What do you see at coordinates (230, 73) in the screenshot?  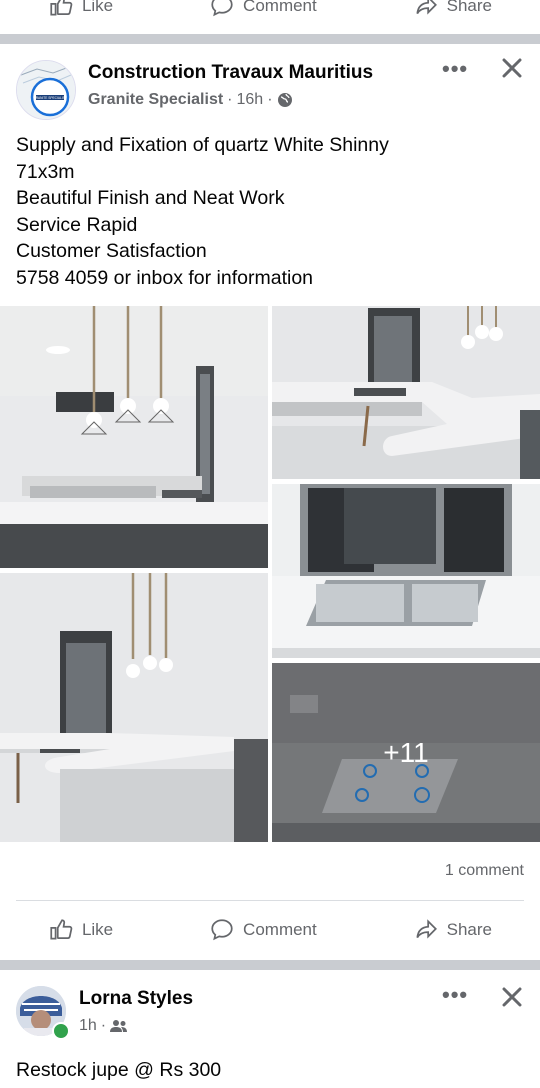 I see `page-name: Construction Travaux Mauritius` at bounding box center [230, 73].